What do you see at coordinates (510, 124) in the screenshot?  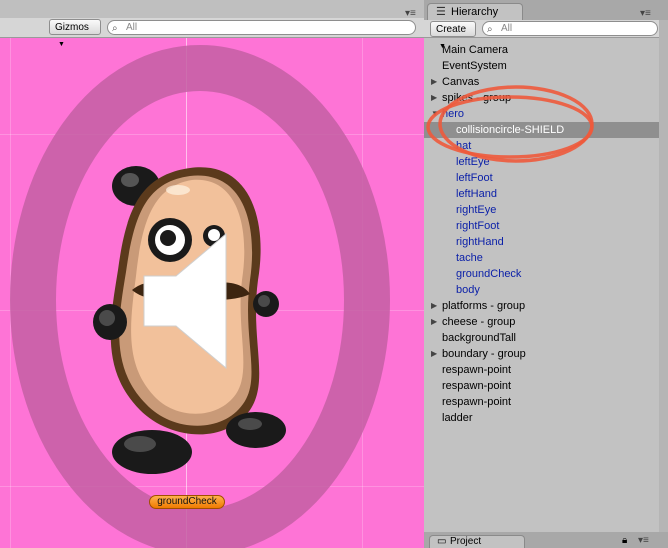 I see `highlight-annotation` at bounding box center [510, 124].